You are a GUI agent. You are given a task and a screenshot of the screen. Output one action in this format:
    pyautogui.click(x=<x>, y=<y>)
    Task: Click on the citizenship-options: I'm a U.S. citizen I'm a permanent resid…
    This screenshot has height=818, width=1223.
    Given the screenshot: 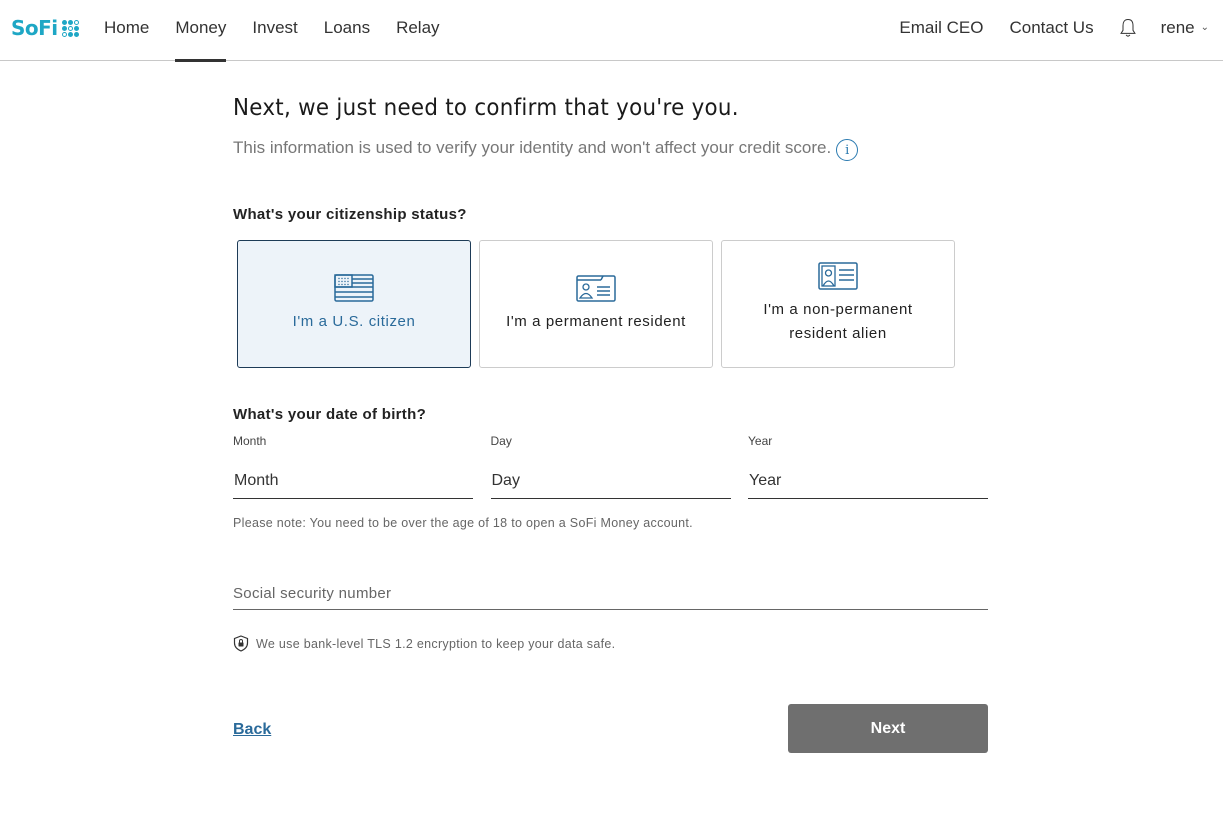 What is the action you would take?
    pyautogui.click(x=600, y=304)
    